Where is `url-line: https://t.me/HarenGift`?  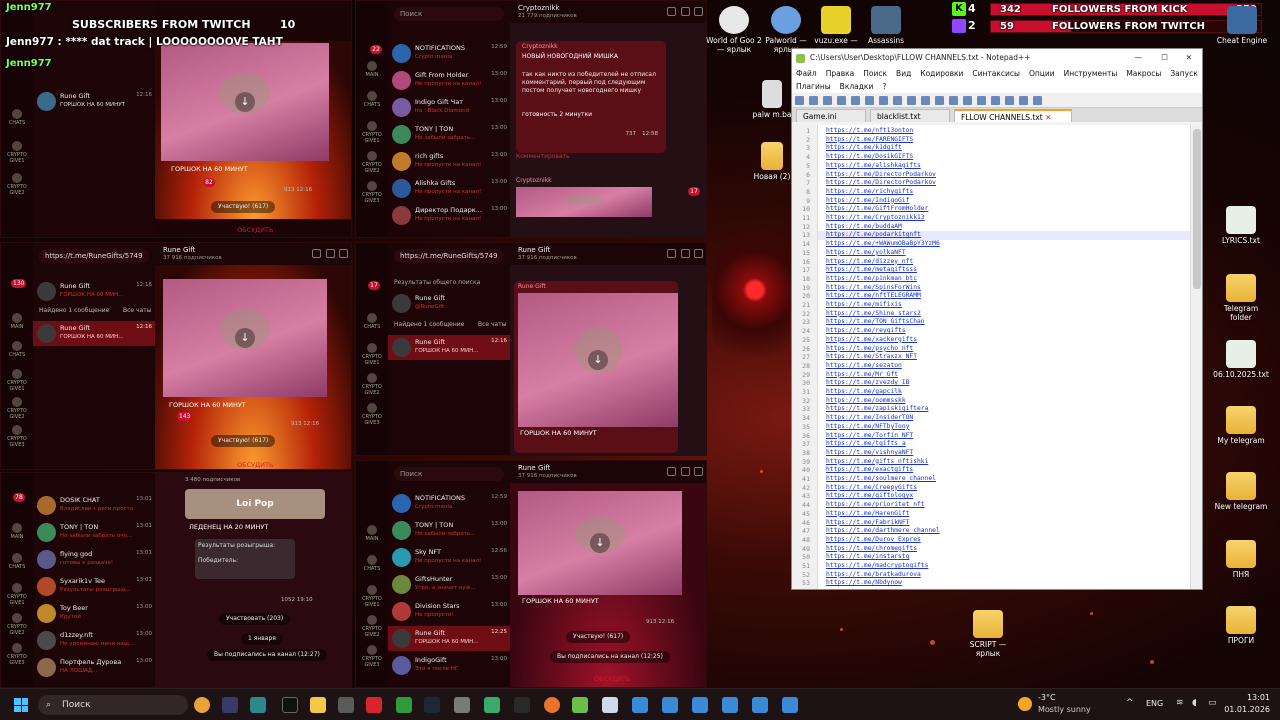
url-line: https://t.me/HarenGift is located at coordinates (867, 513).